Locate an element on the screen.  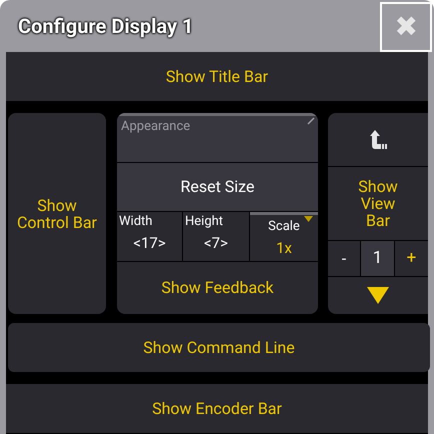
window-title: Configure Display 1 is located at coordinates (105, 26).